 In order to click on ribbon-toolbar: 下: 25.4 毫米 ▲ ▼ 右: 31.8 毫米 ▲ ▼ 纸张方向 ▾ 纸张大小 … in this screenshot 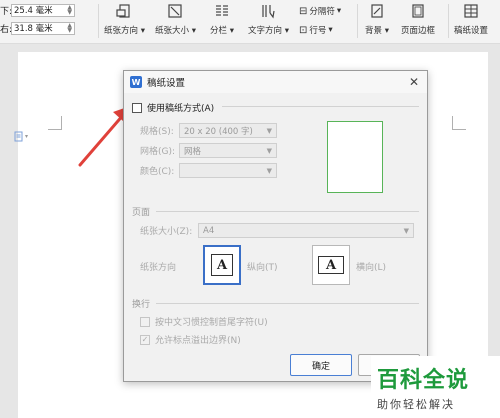, I will do `click(250, 22)`.